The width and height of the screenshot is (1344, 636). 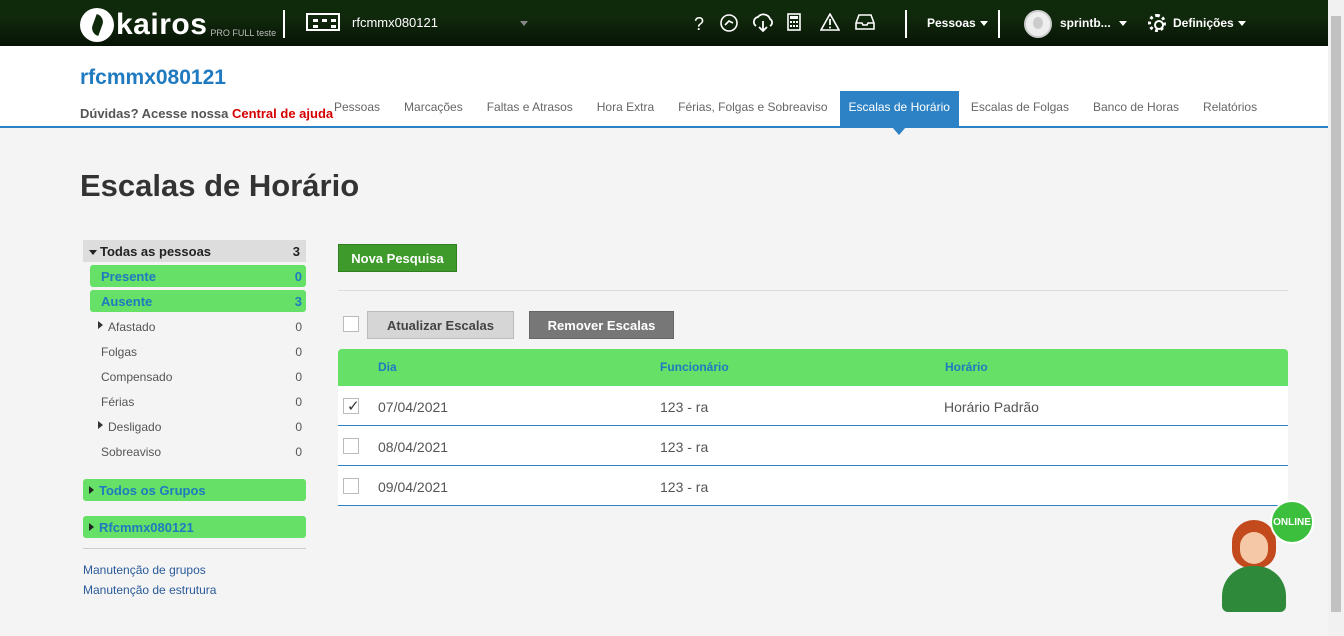 I want to click on sidebar-item-sobreaviso: Sobreaviso 0, so click(x=194, y=451).